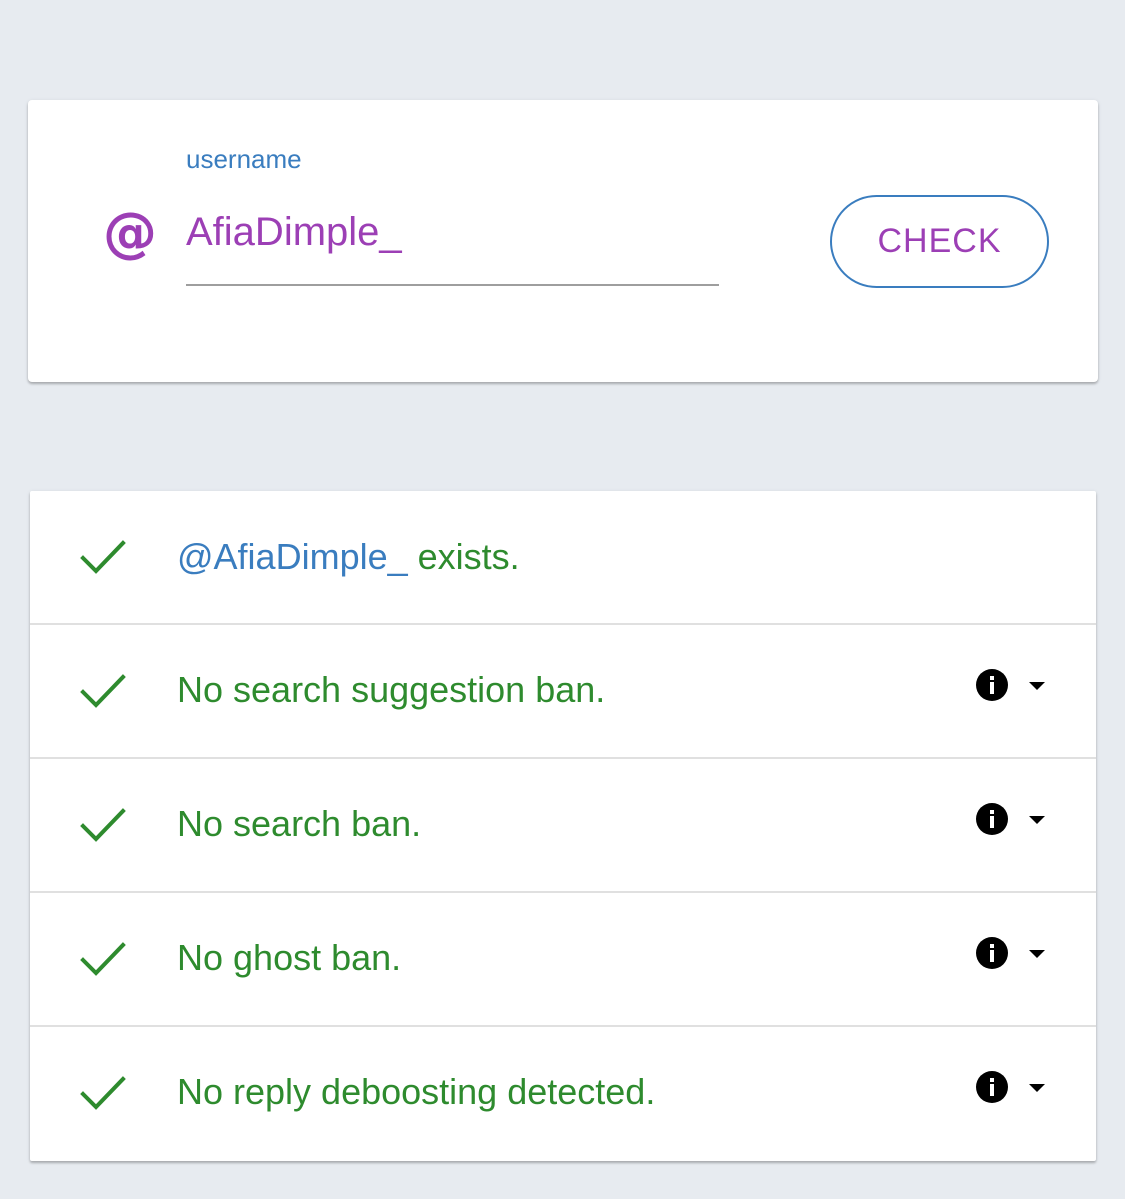 The width and height of the screenshot is (1125, 1199). Describe the element at coordinates (244, 159) in the screenshot. I see `username-field-label: username` at that location.